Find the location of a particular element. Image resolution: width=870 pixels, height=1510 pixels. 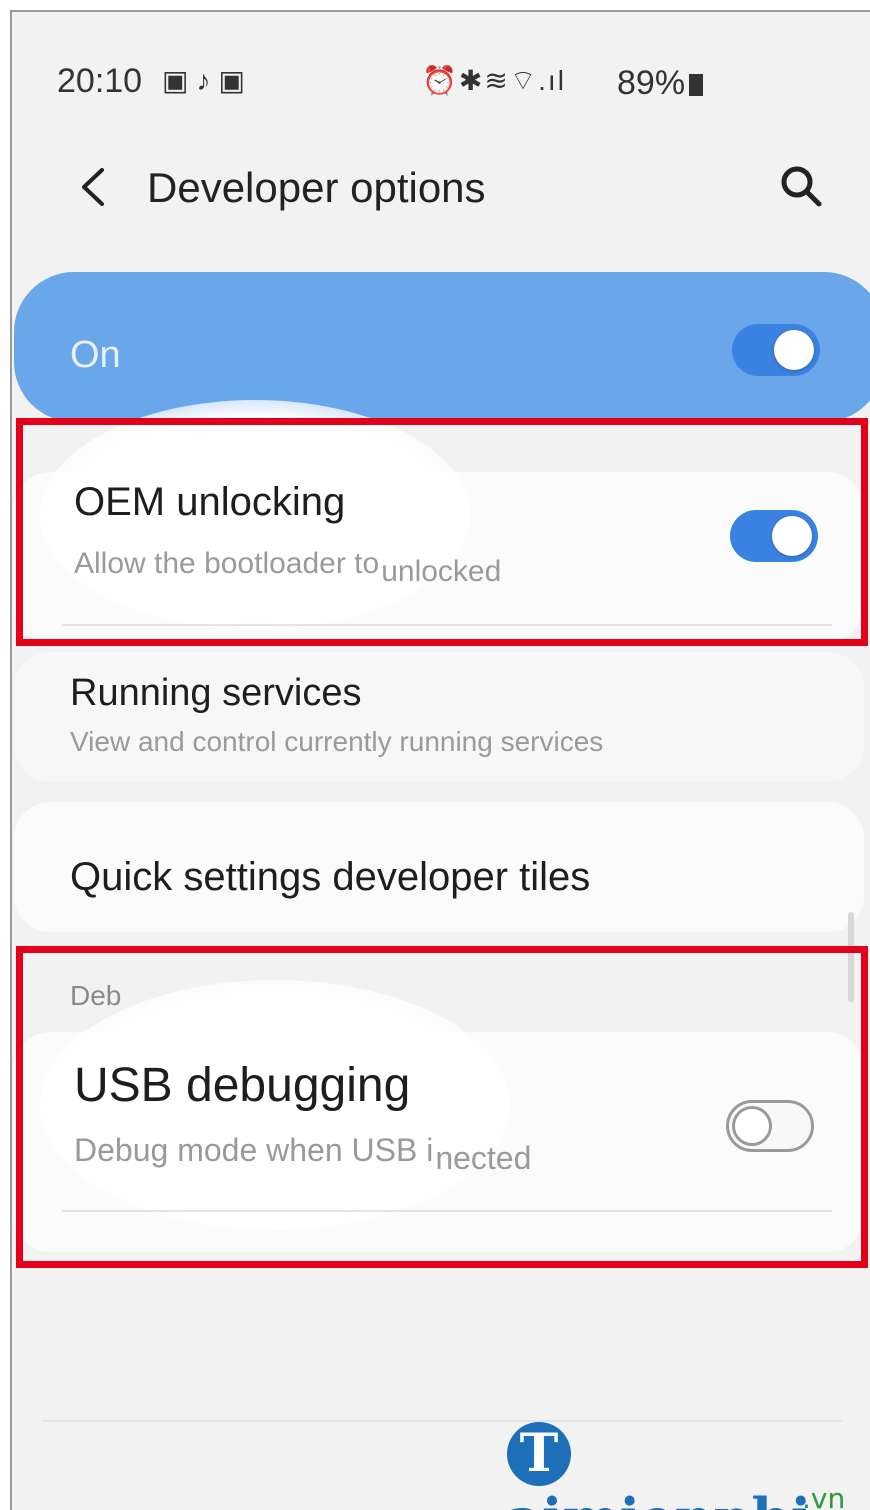

bluetooth-icon: ✱ is located at coordinates (471, 80).